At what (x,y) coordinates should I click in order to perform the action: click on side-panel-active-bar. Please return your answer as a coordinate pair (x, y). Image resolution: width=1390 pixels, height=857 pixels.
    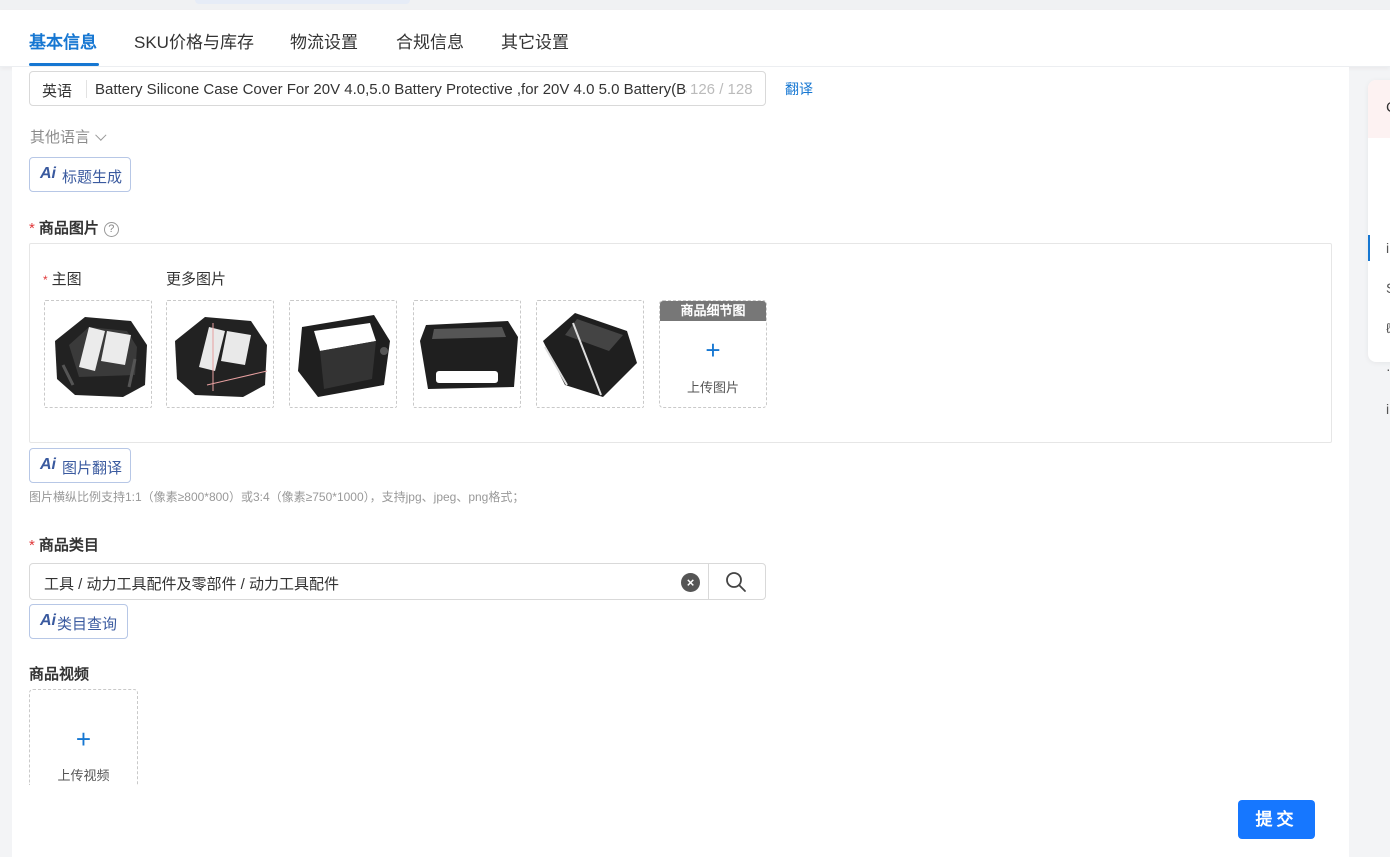
    Looking at the image, I should click on (1369, 248).